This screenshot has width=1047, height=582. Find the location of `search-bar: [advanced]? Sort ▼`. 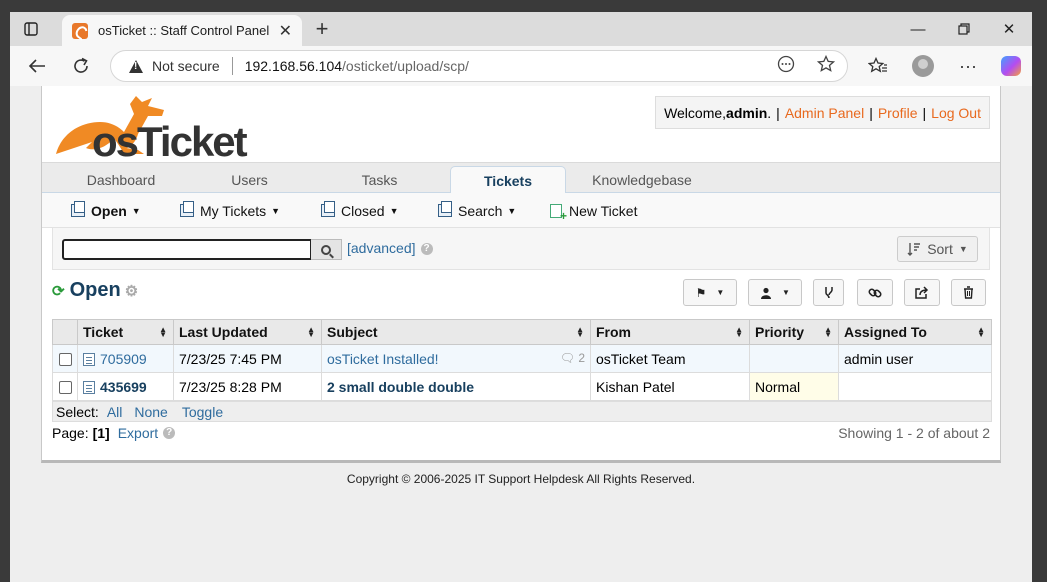

search-bar: [advanced]? Sort ▼ is located at coordinates (521, 249).